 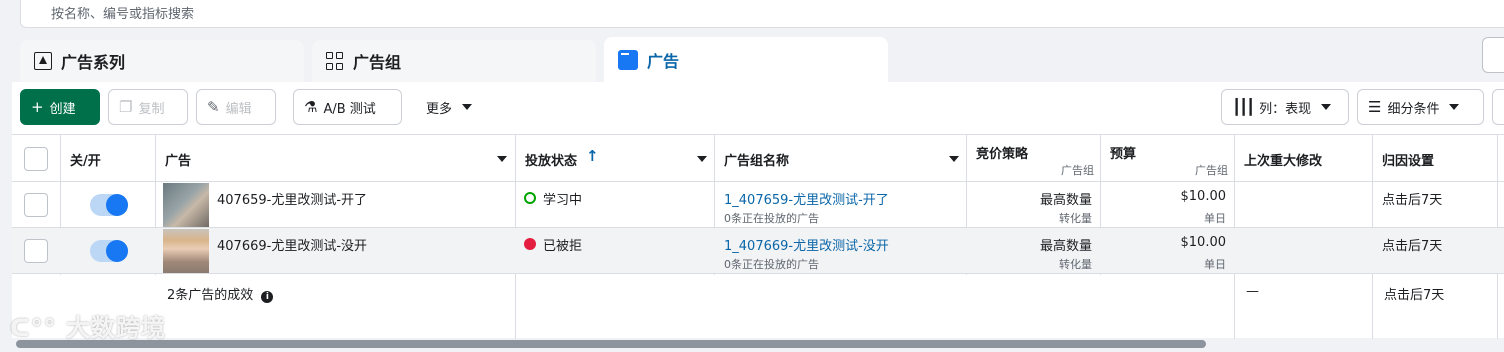 What do you see at coordinates (454, 61) in the screenshot?
I see `tab-ad-sets: 广告组` at bounding box center [454, 61].